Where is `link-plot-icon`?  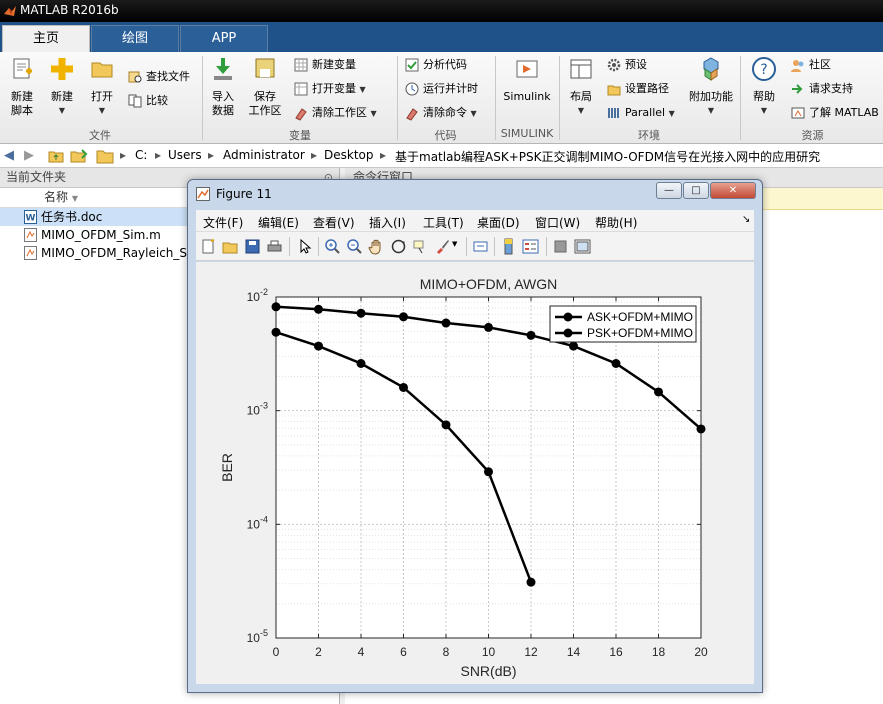
link-plot-icon is located at coordinates (480, 246).